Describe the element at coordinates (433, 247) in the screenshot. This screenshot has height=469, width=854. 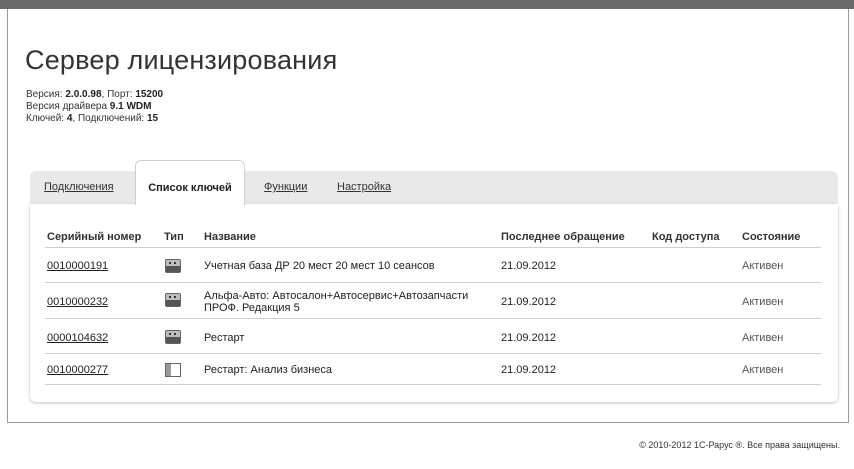
I see `header-divider` at that location.